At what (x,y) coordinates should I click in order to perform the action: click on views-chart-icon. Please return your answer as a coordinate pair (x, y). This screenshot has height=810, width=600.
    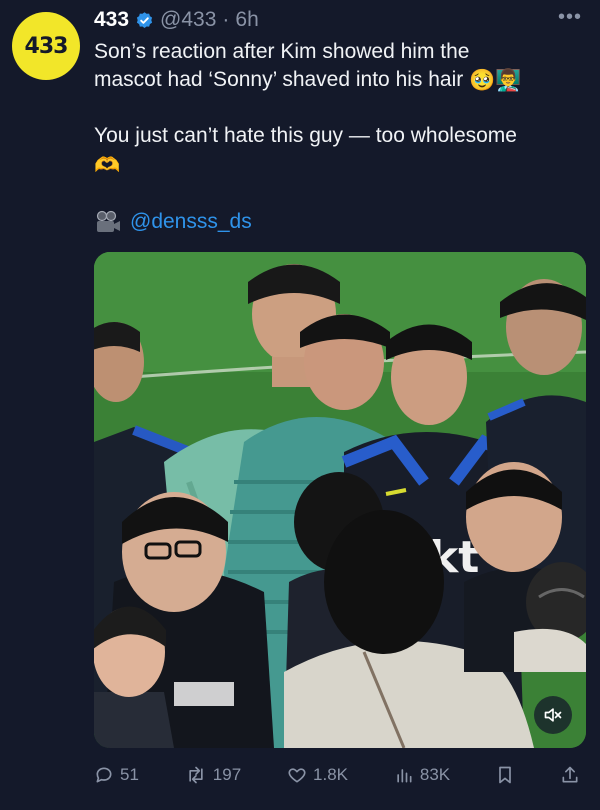
    Looking at the image, I should click on (404, 776).